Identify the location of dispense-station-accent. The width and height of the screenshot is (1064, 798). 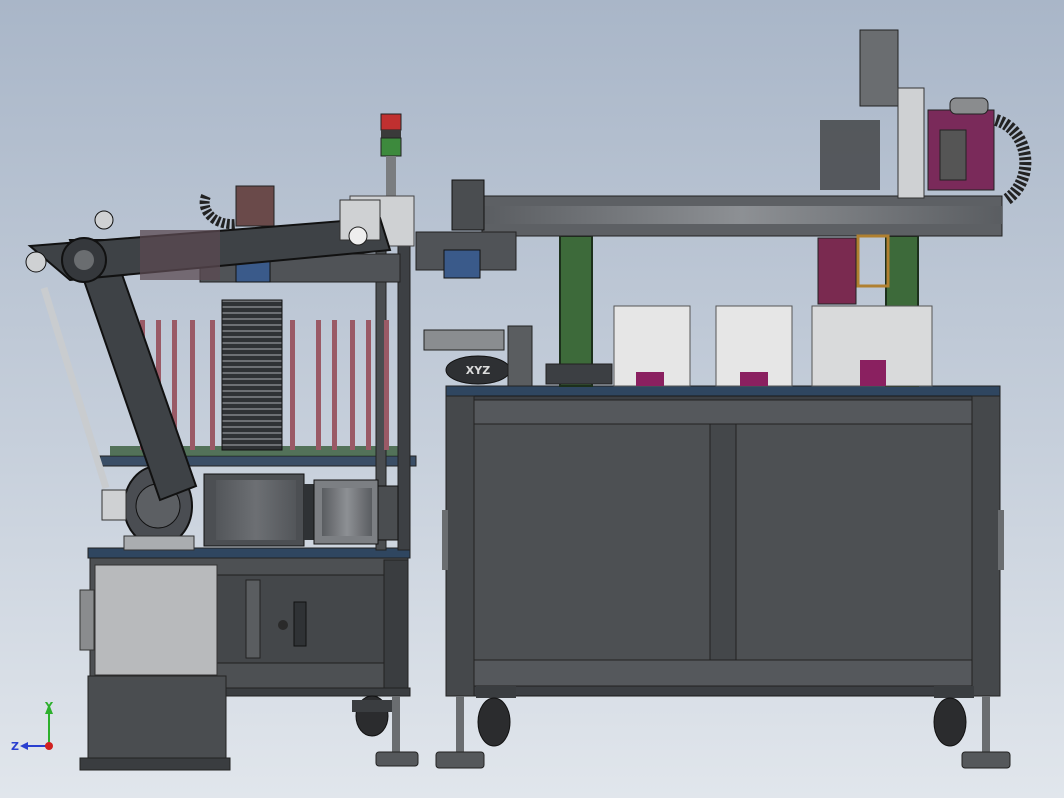
(873, 373).